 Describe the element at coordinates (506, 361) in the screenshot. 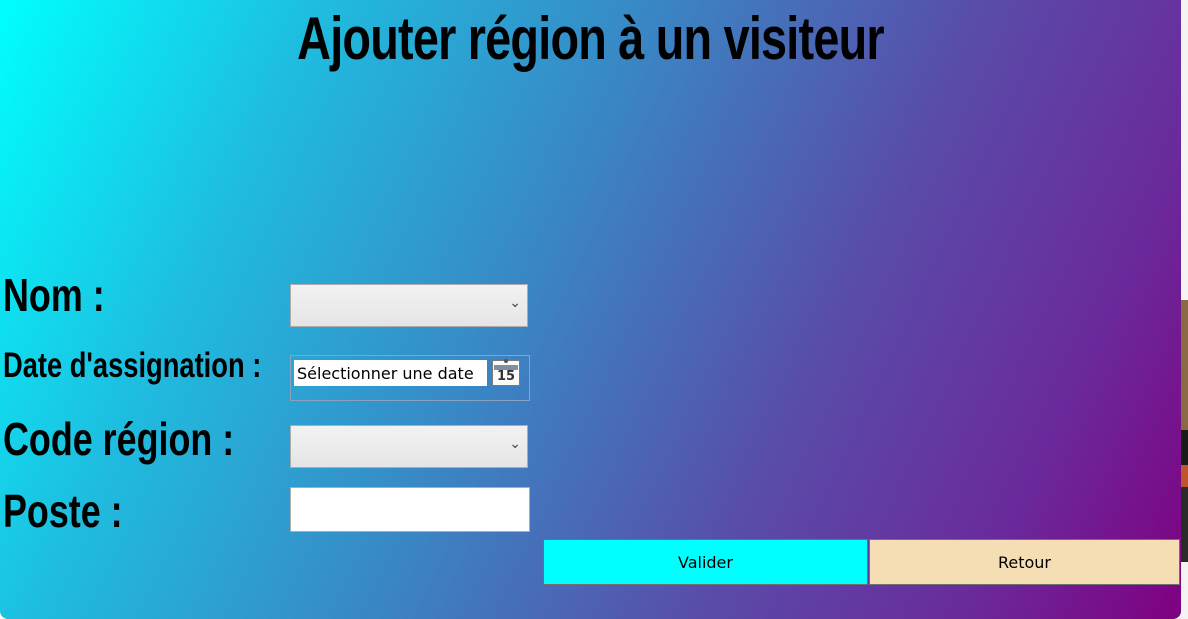

I see `calendar-ring` at that location.